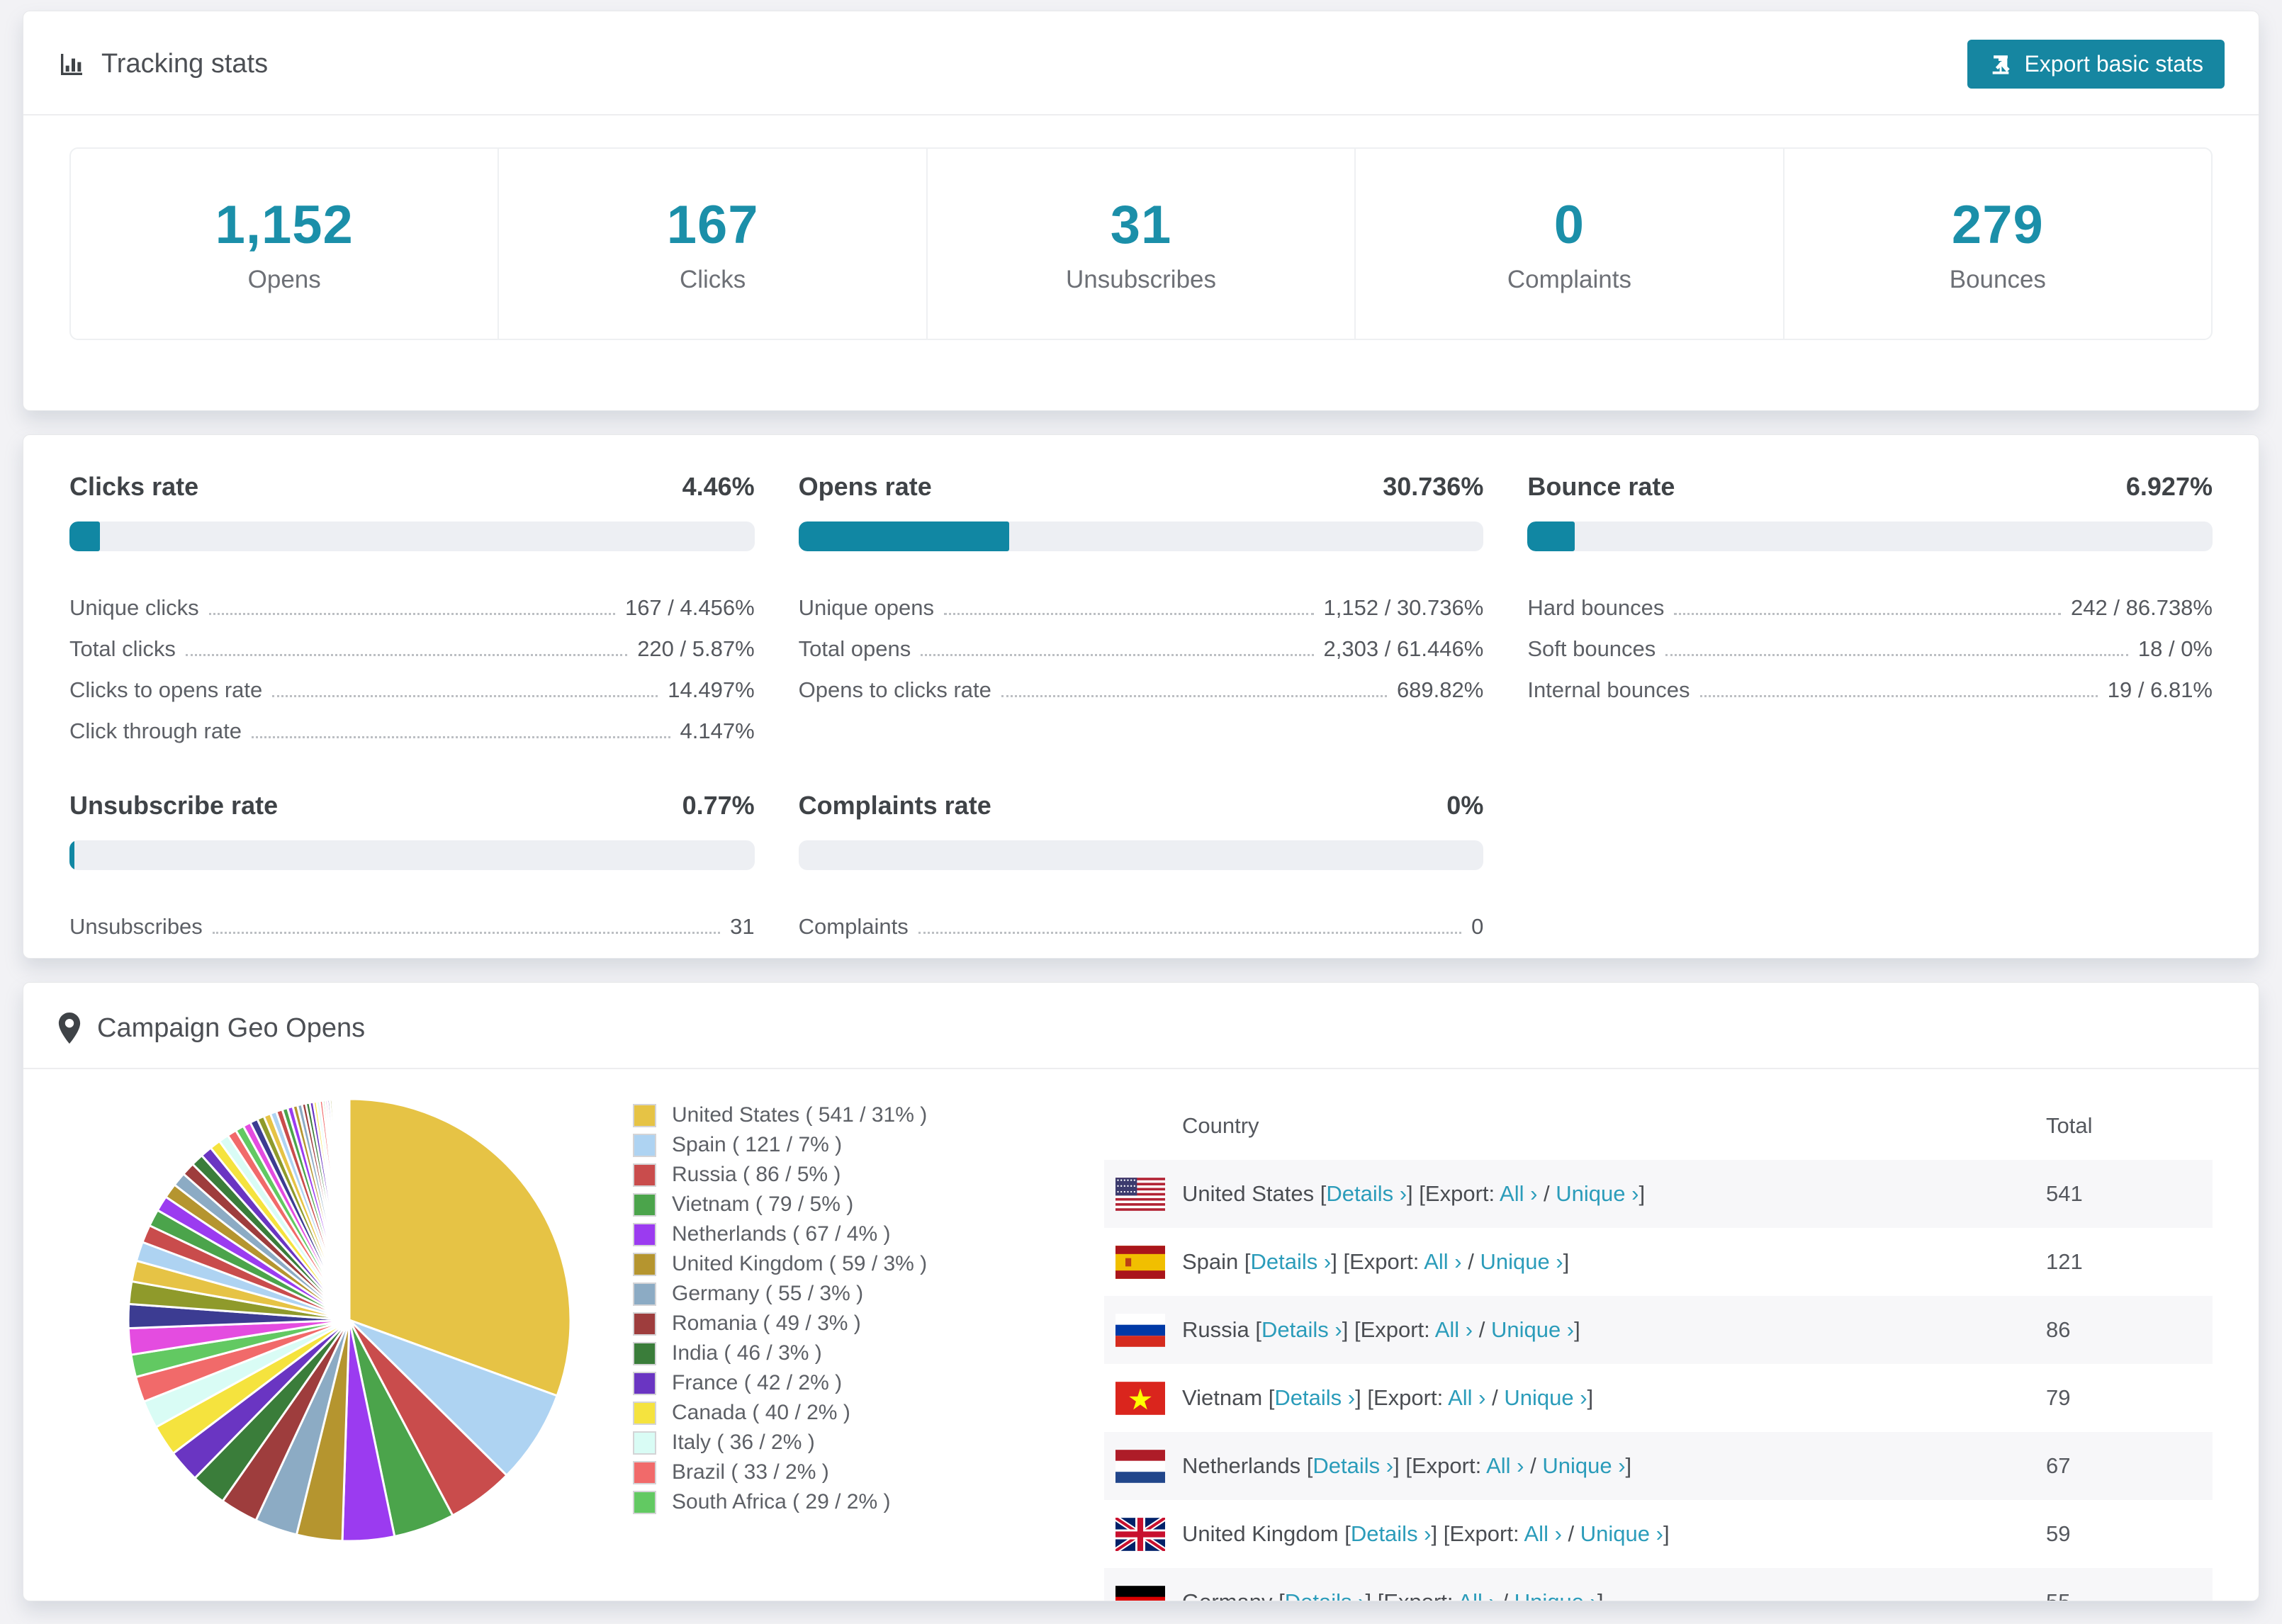 The width and height of the screenshot is (2282, 1624). What do you see at coordinates (712, 225) in the screenshot?
I see `summary-value: 167` at bounding box center [712, 225].